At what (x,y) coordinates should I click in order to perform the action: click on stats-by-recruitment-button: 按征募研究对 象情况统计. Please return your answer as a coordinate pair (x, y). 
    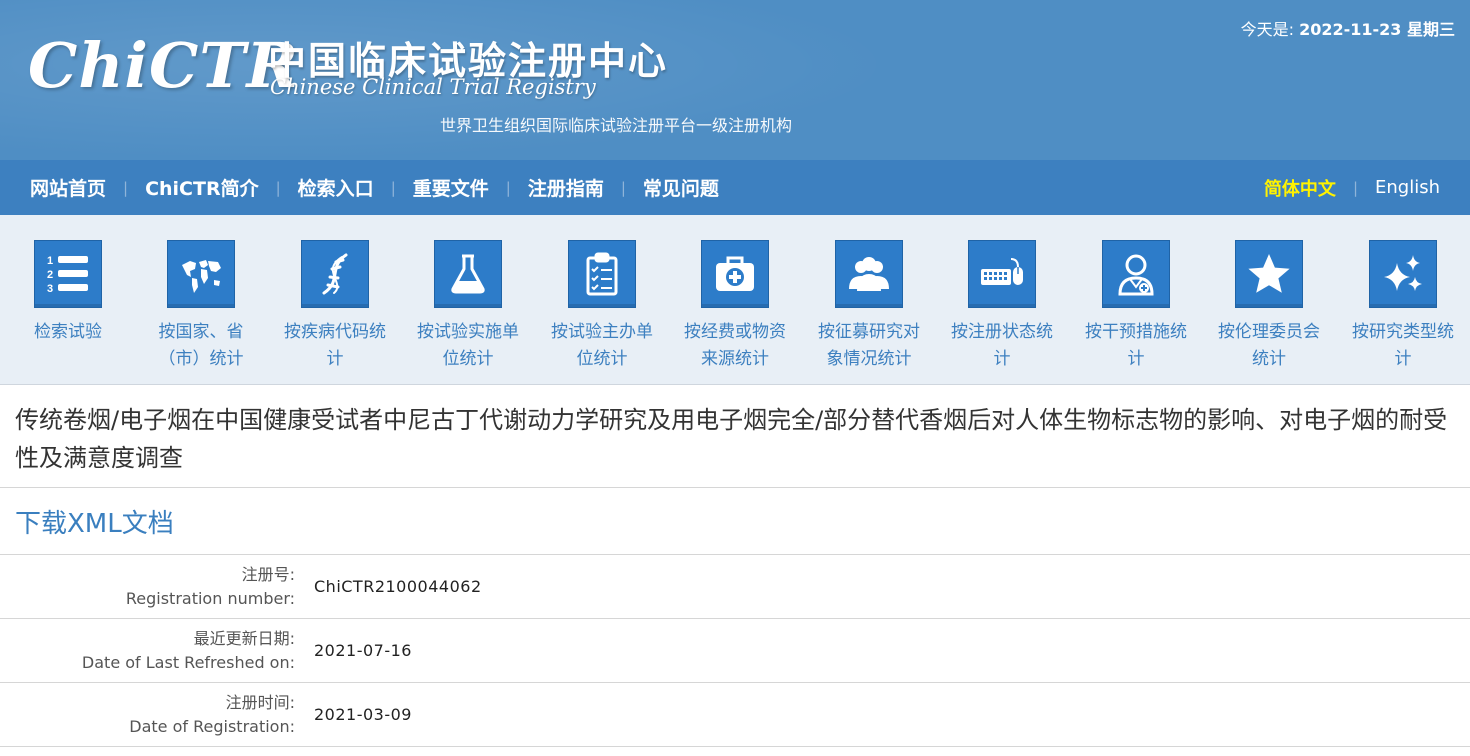
    Looking at the image, I should click on (869, 306).